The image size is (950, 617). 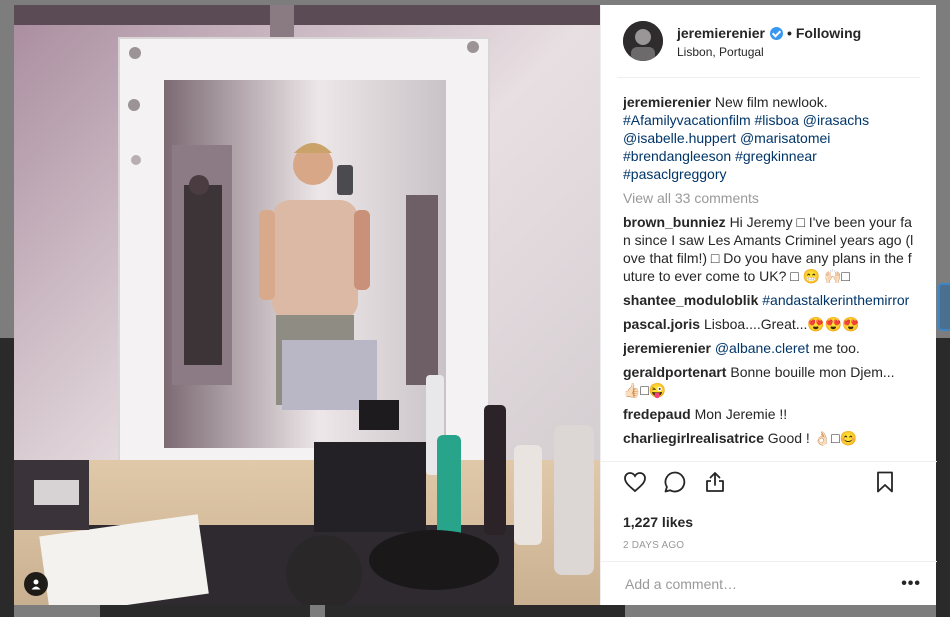 I want to click on view-all-comments-link: View all 33 comments, so click(x=769, y=198).